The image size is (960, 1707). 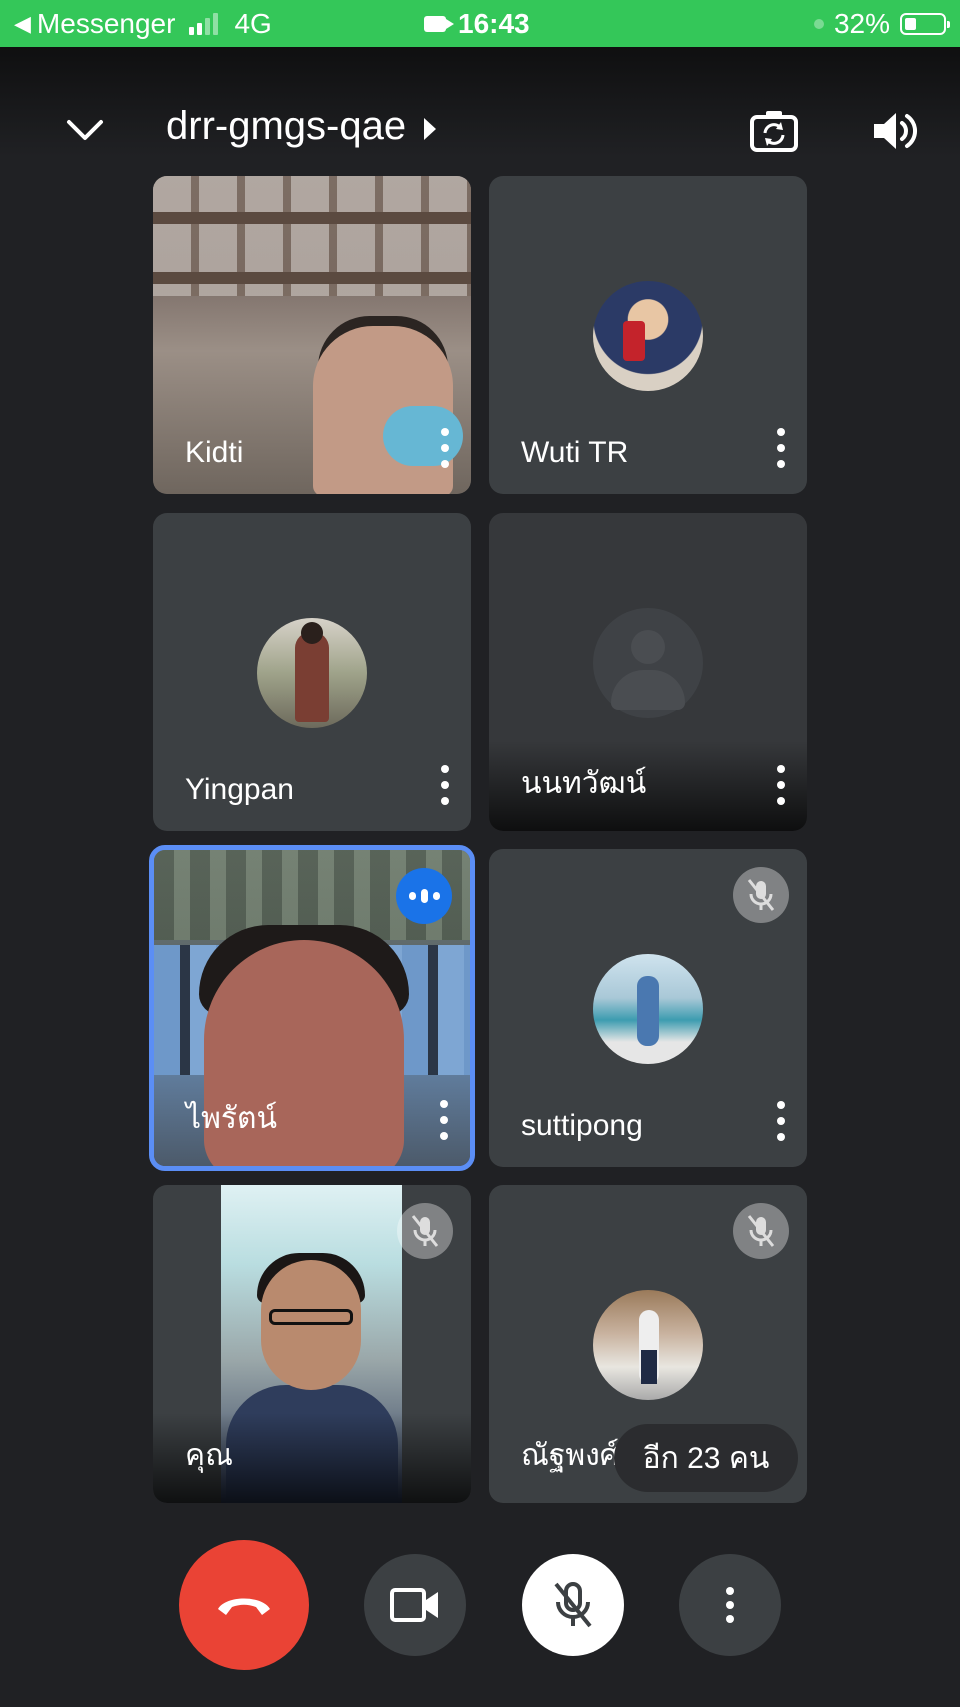 I want to click on participant-tile: Kidti, so click(x=312, y=335).